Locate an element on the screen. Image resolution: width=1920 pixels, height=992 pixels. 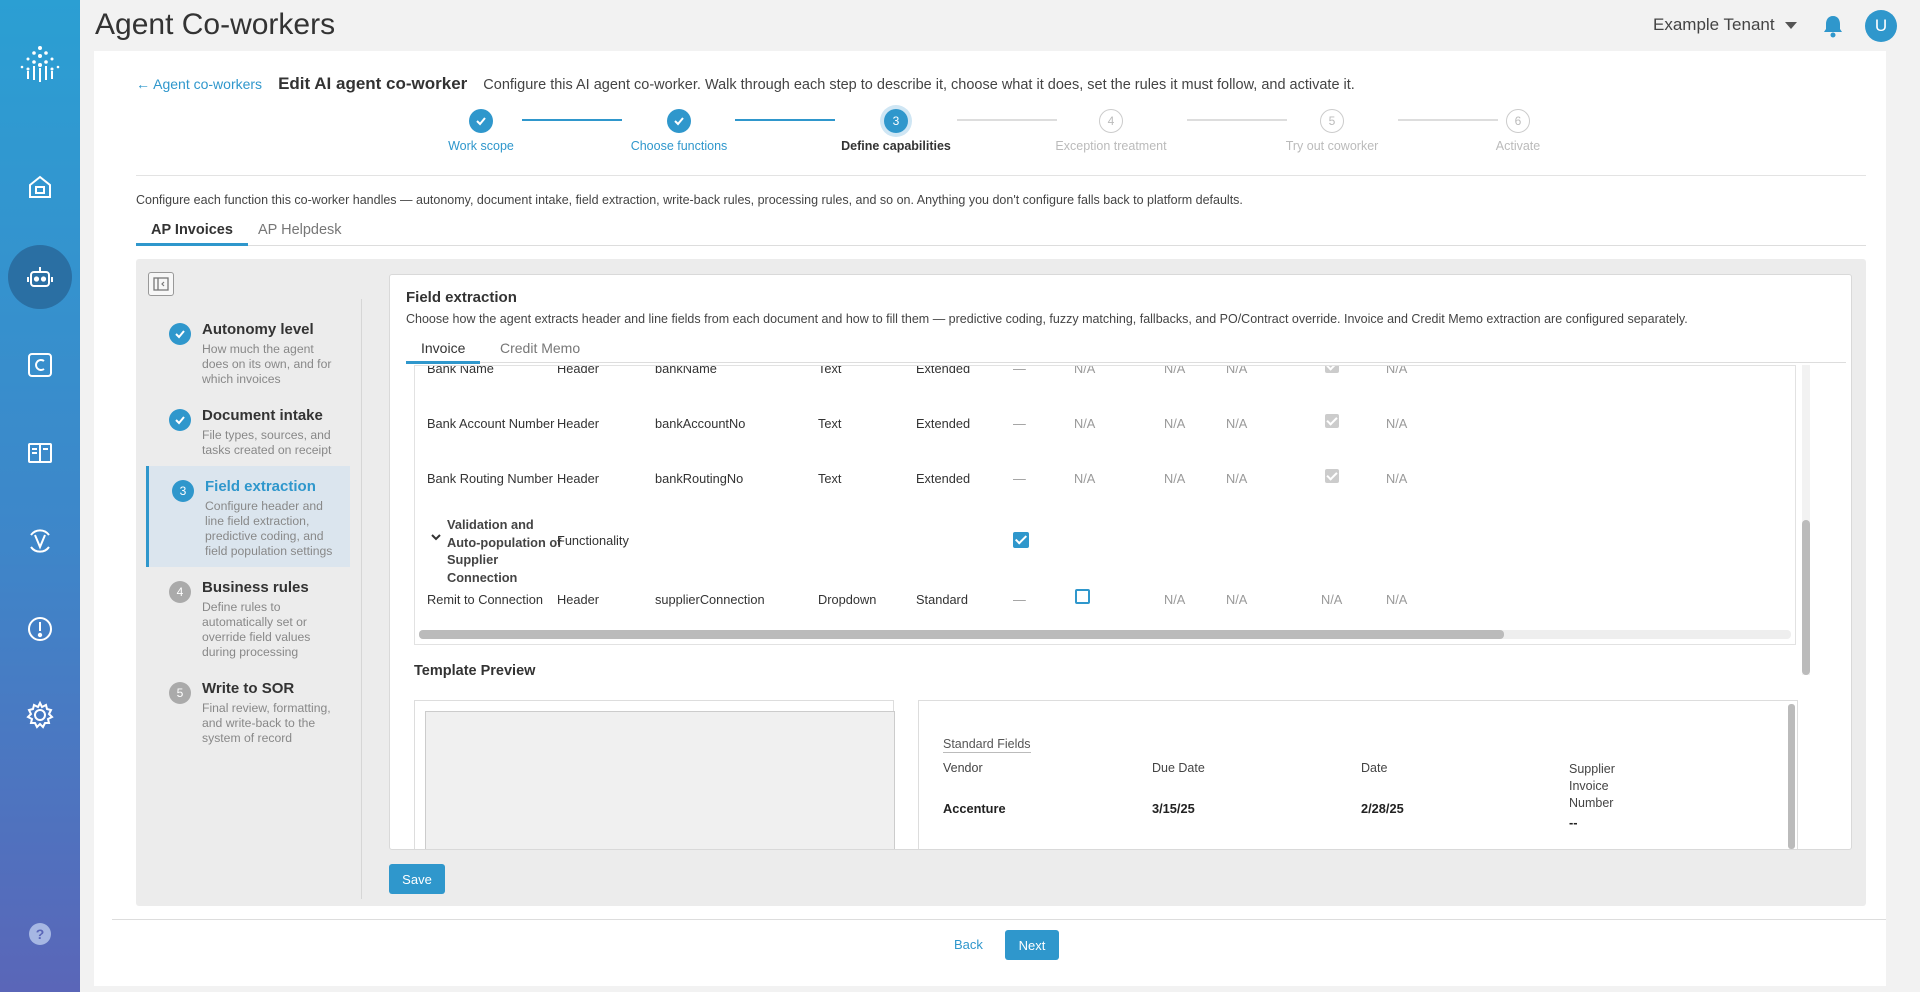
avatar: U is located at coordinates (1881, 26).